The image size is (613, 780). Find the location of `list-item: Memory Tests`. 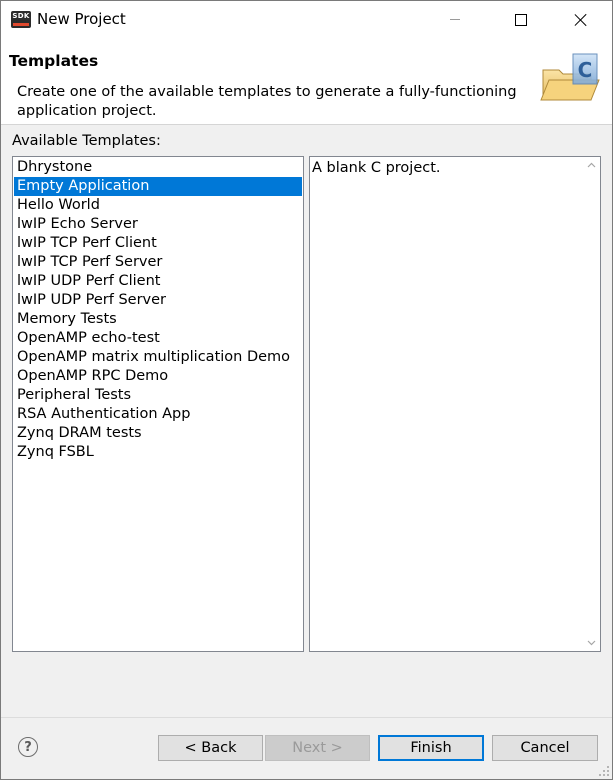

list-item: Memory Tests is located at coordinates (158, 319).